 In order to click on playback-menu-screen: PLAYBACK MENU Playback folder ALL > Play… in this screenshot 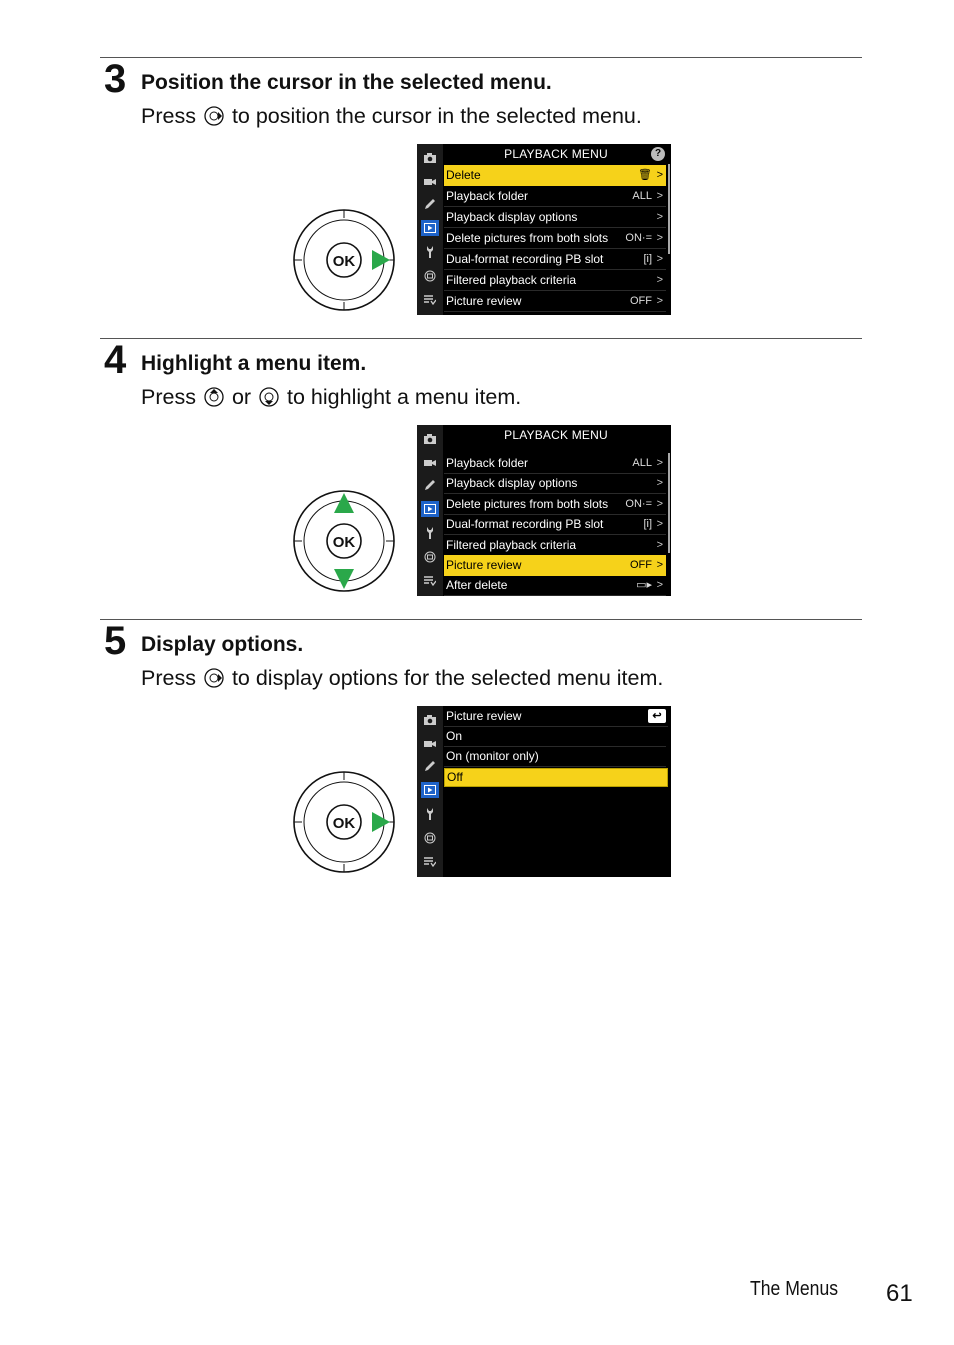, I will do `click(544, 510)`.